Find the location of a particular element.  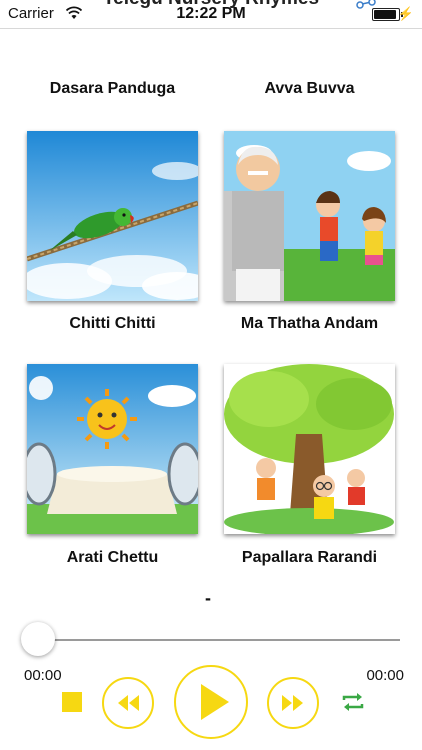

charging-icon: ⚡ is located at coordinates (405, 13).